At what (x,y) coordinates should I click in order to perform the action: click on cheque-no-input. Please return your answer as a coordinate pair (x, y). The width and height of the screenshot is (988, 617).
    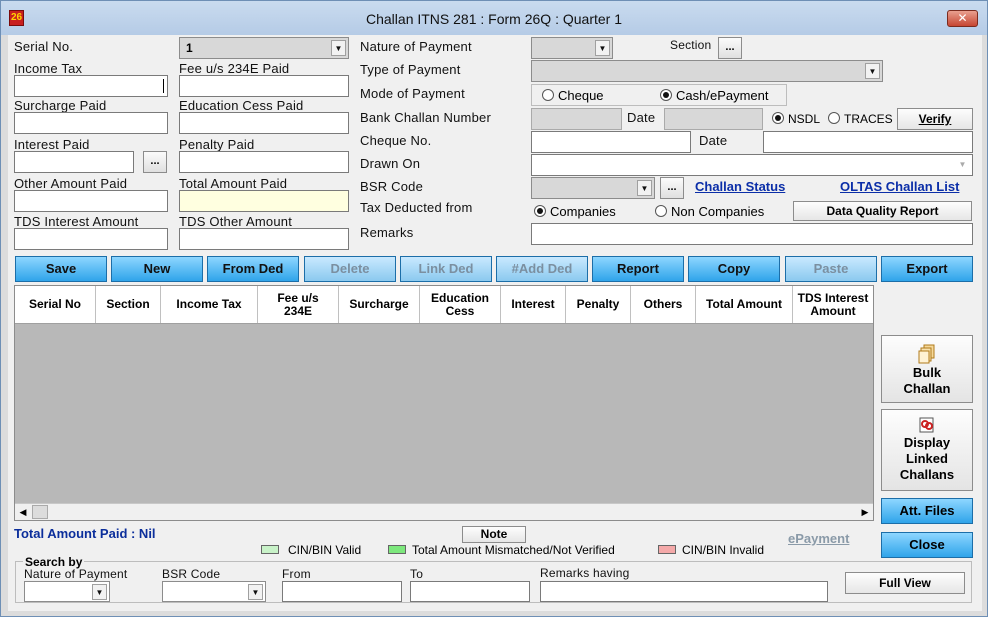
    Looking at the image, I should click on (611, 142).